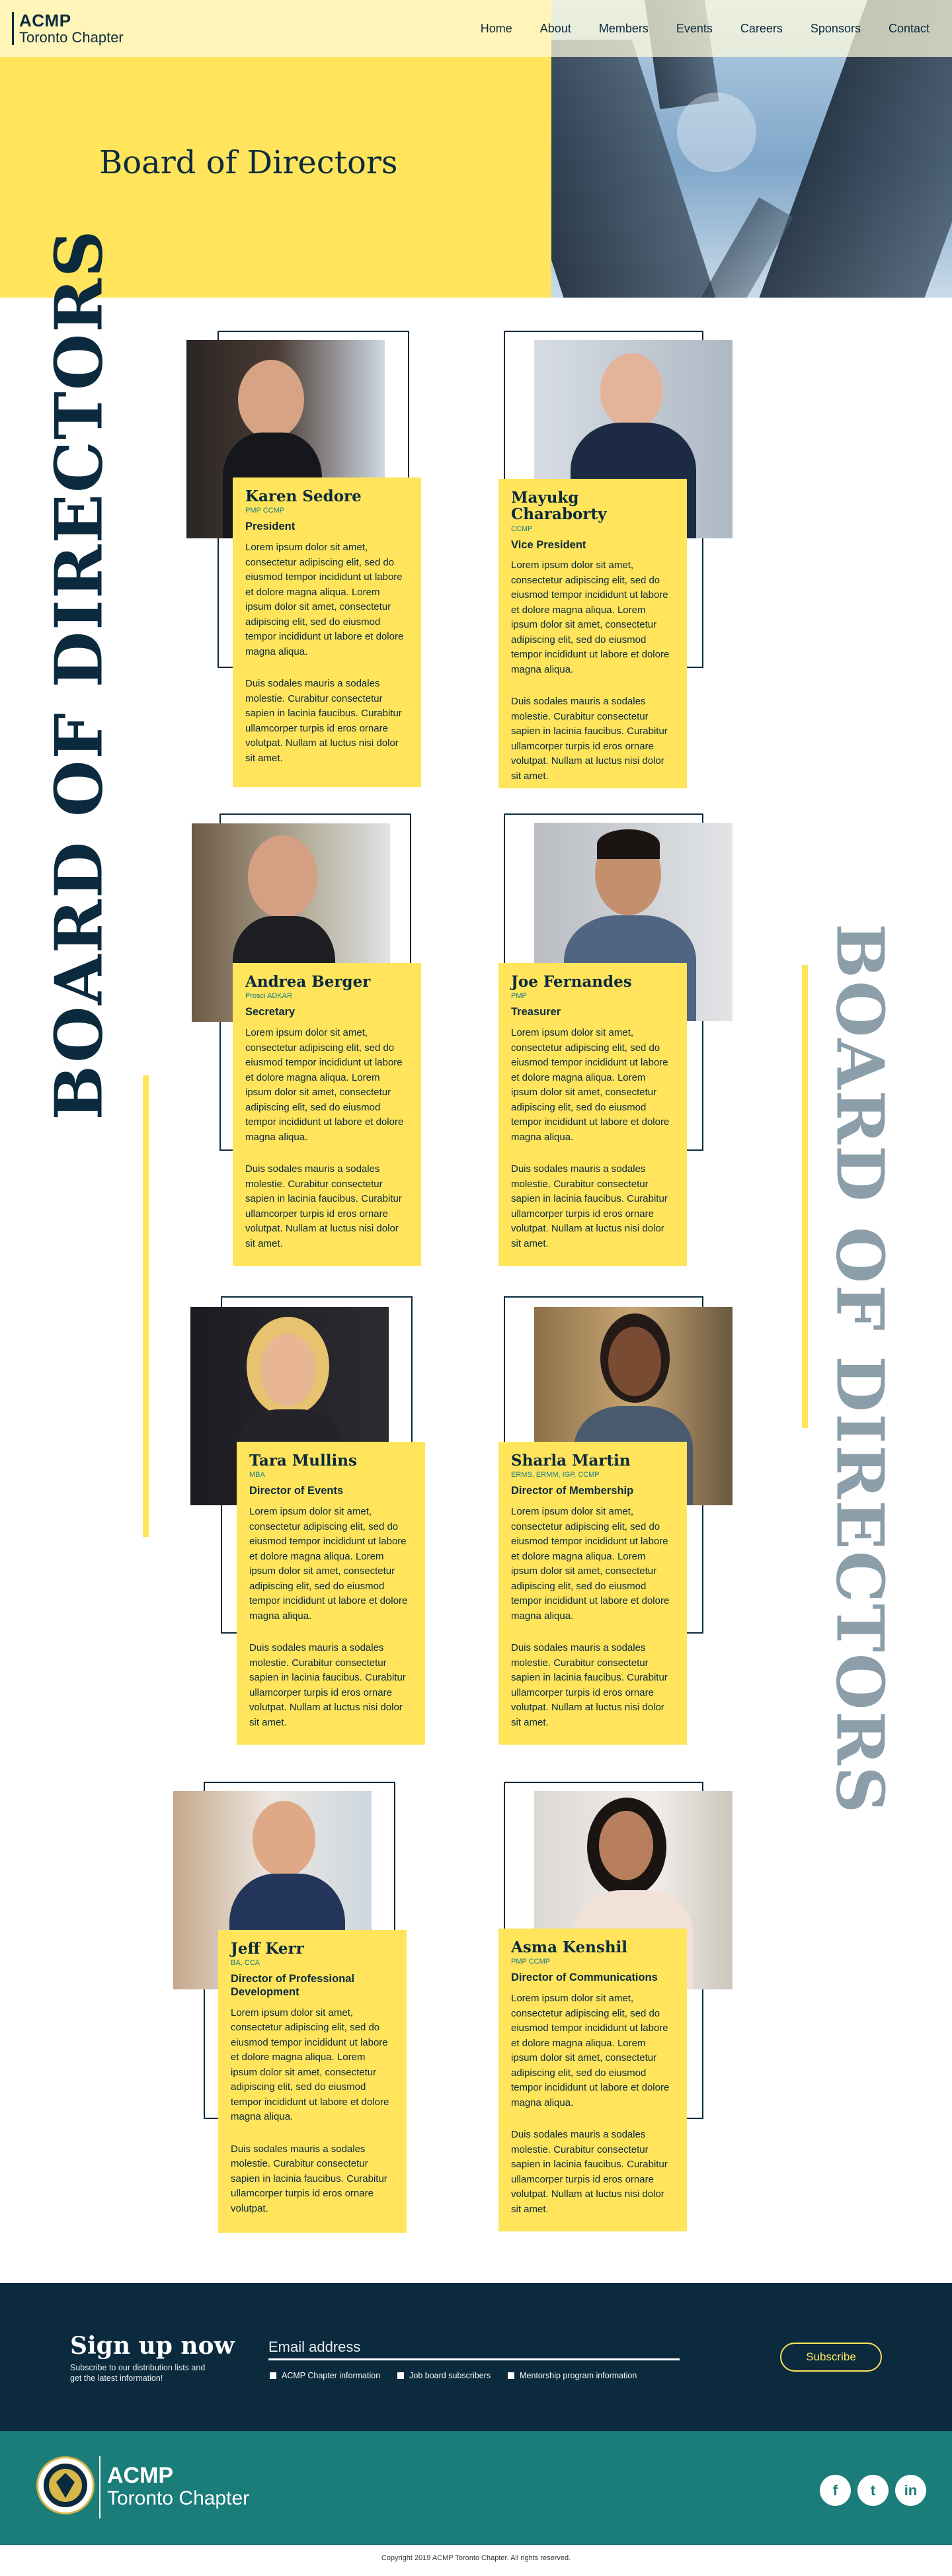 This screenshot has height=2576, width=952. Describe the element at coordinates (450, 2375) in the screenshot. I see `checkbox-label: Job board subscribers` at that location.